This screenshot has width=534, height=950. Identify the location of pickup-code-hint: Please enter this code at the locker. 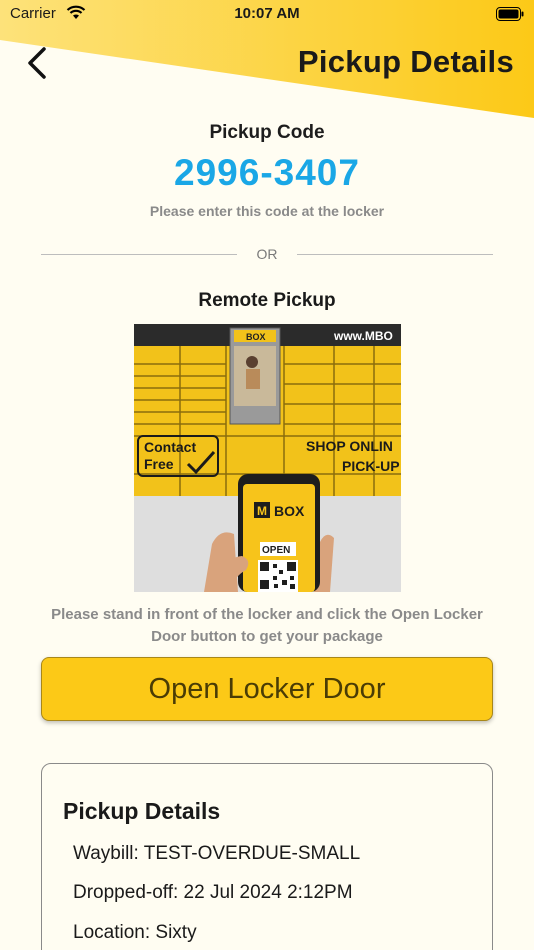
(267, 211).